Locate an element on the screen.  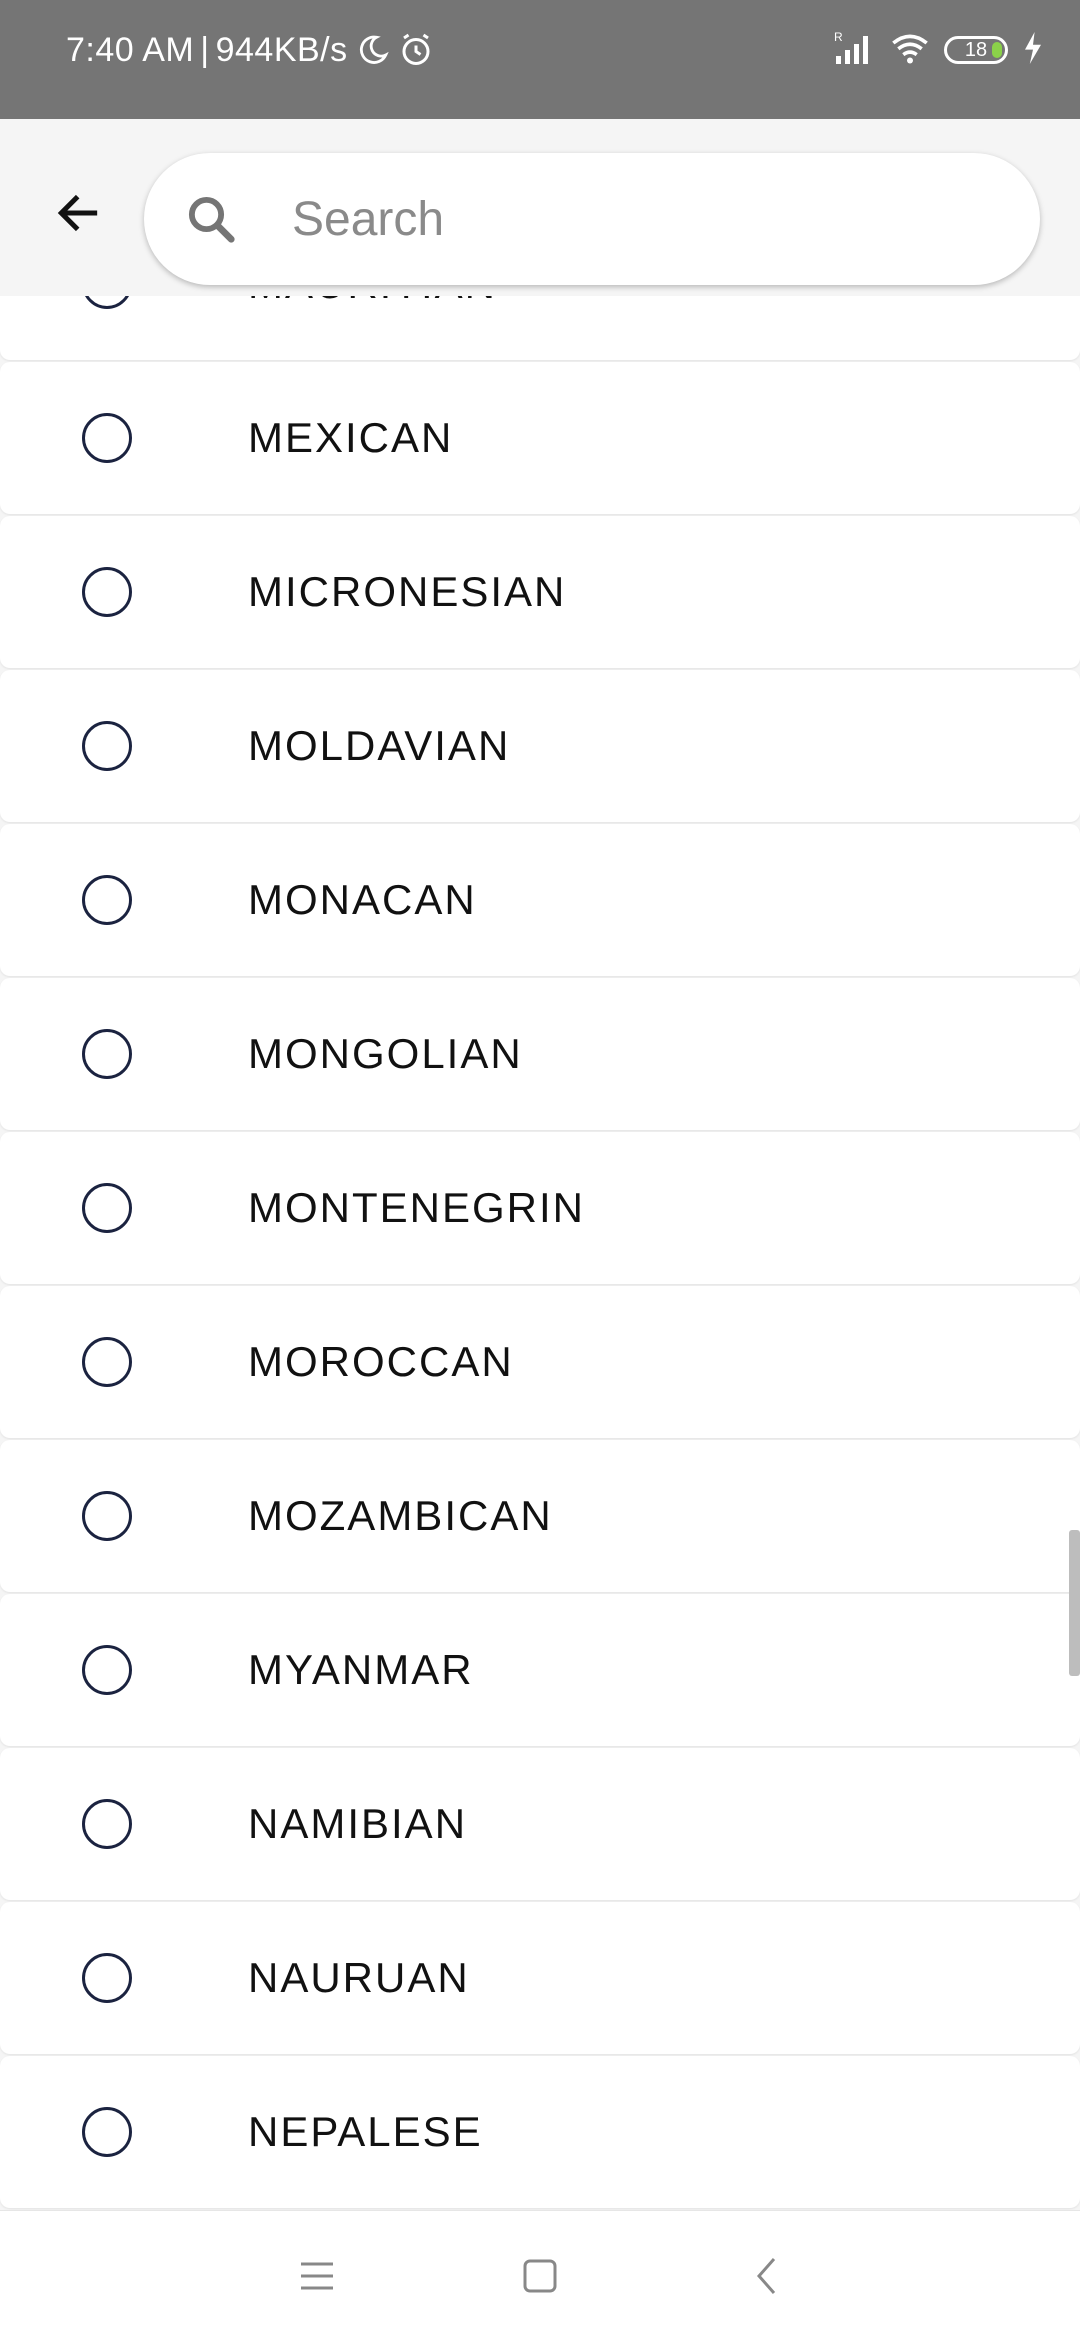
list-item-label: MOZAMBICAN is located at coordinates (400, 1515).